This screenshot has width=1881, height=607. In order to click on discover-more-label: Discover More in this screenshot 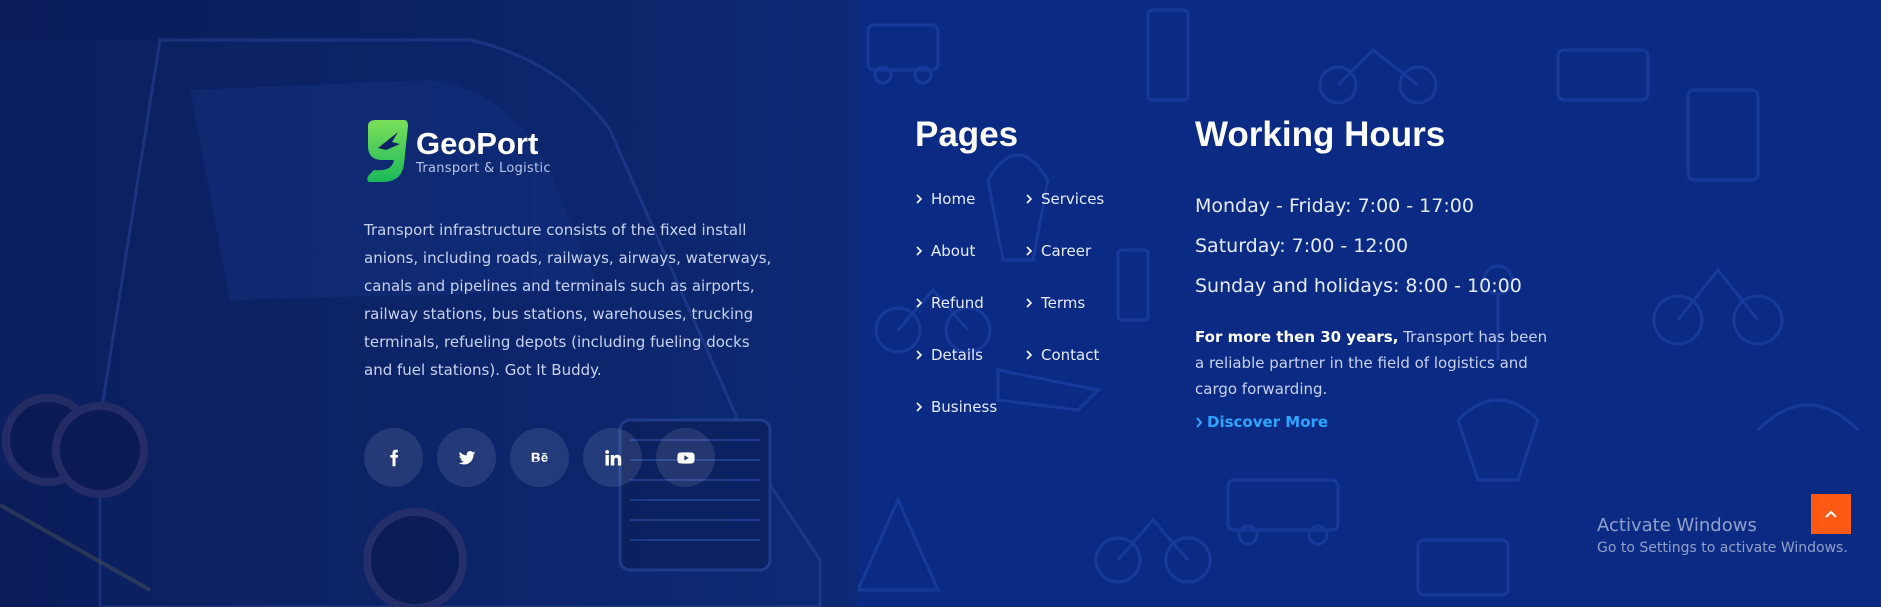, I will do `click(1268, 422)`.